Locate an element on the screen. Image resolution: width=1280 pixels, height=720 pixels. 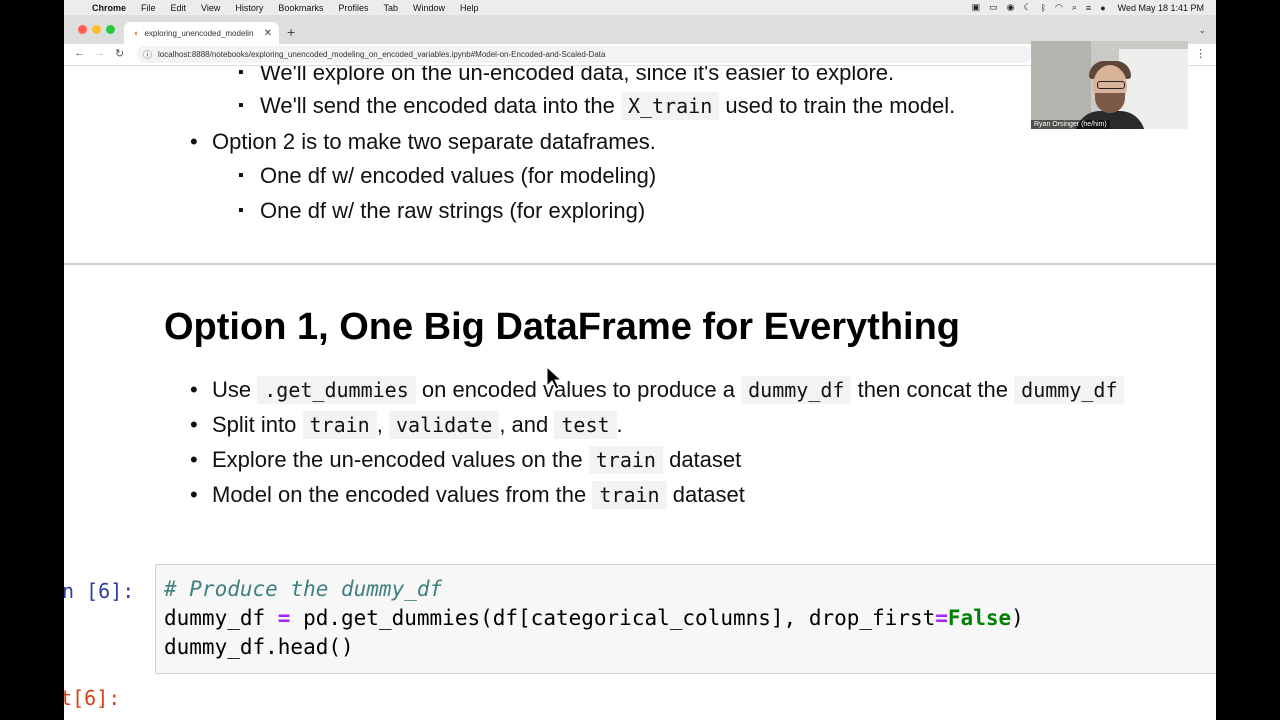
list-text: used to train the model. is located at coordinates (840, 105).